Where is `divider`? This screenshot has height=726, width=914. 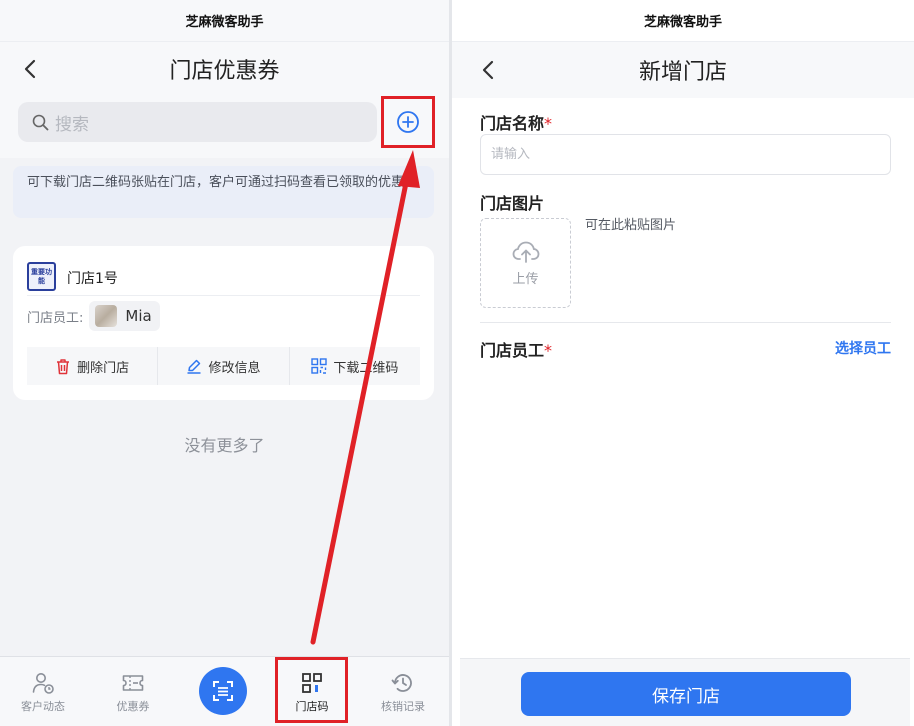
divider is located at coordinates (685, 322).